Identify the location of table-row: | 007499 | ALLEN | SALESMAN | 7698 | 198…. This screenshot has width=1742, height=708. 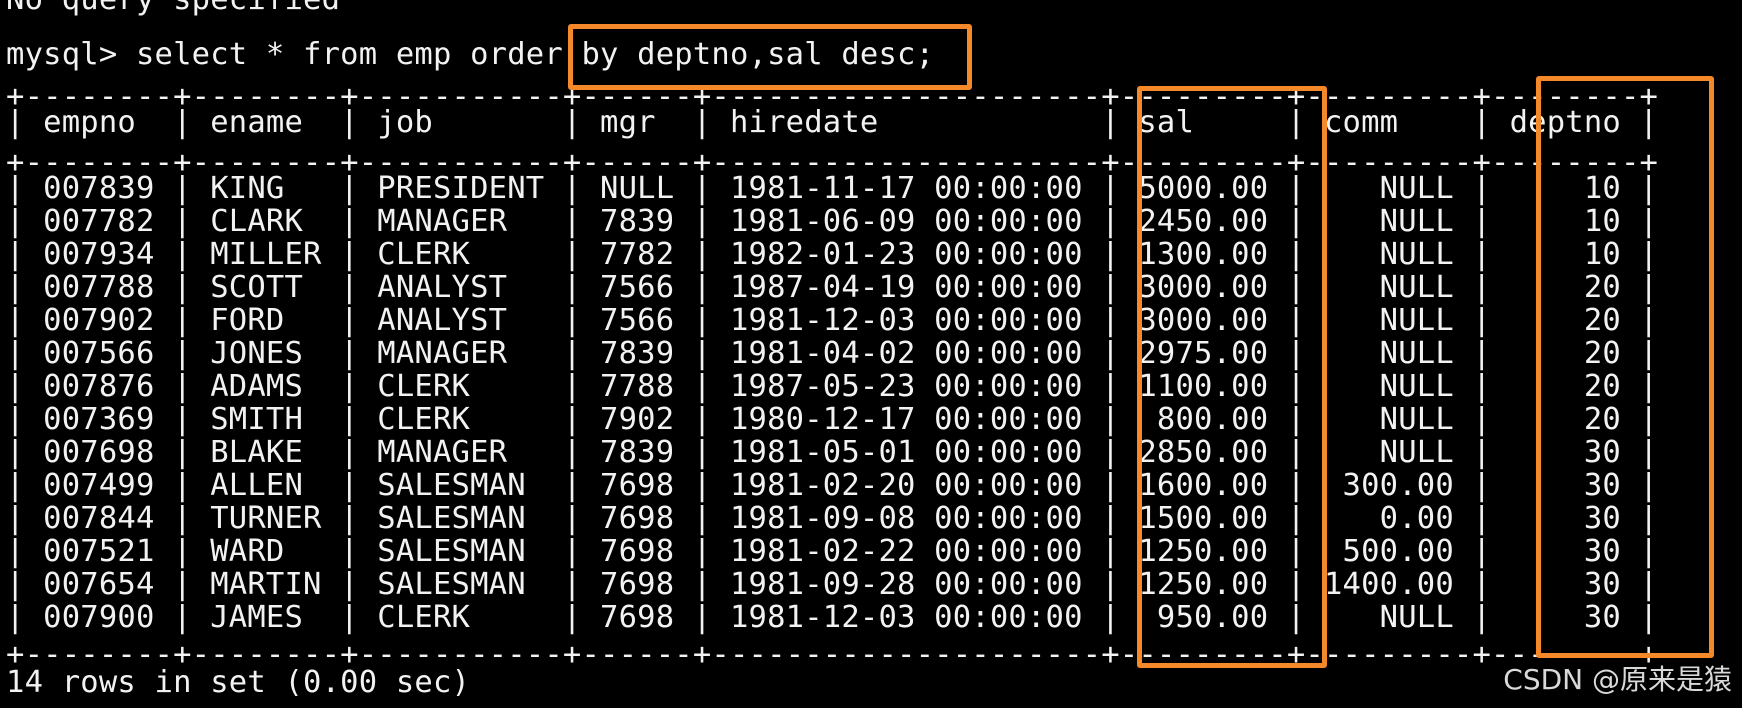
(832, 485).